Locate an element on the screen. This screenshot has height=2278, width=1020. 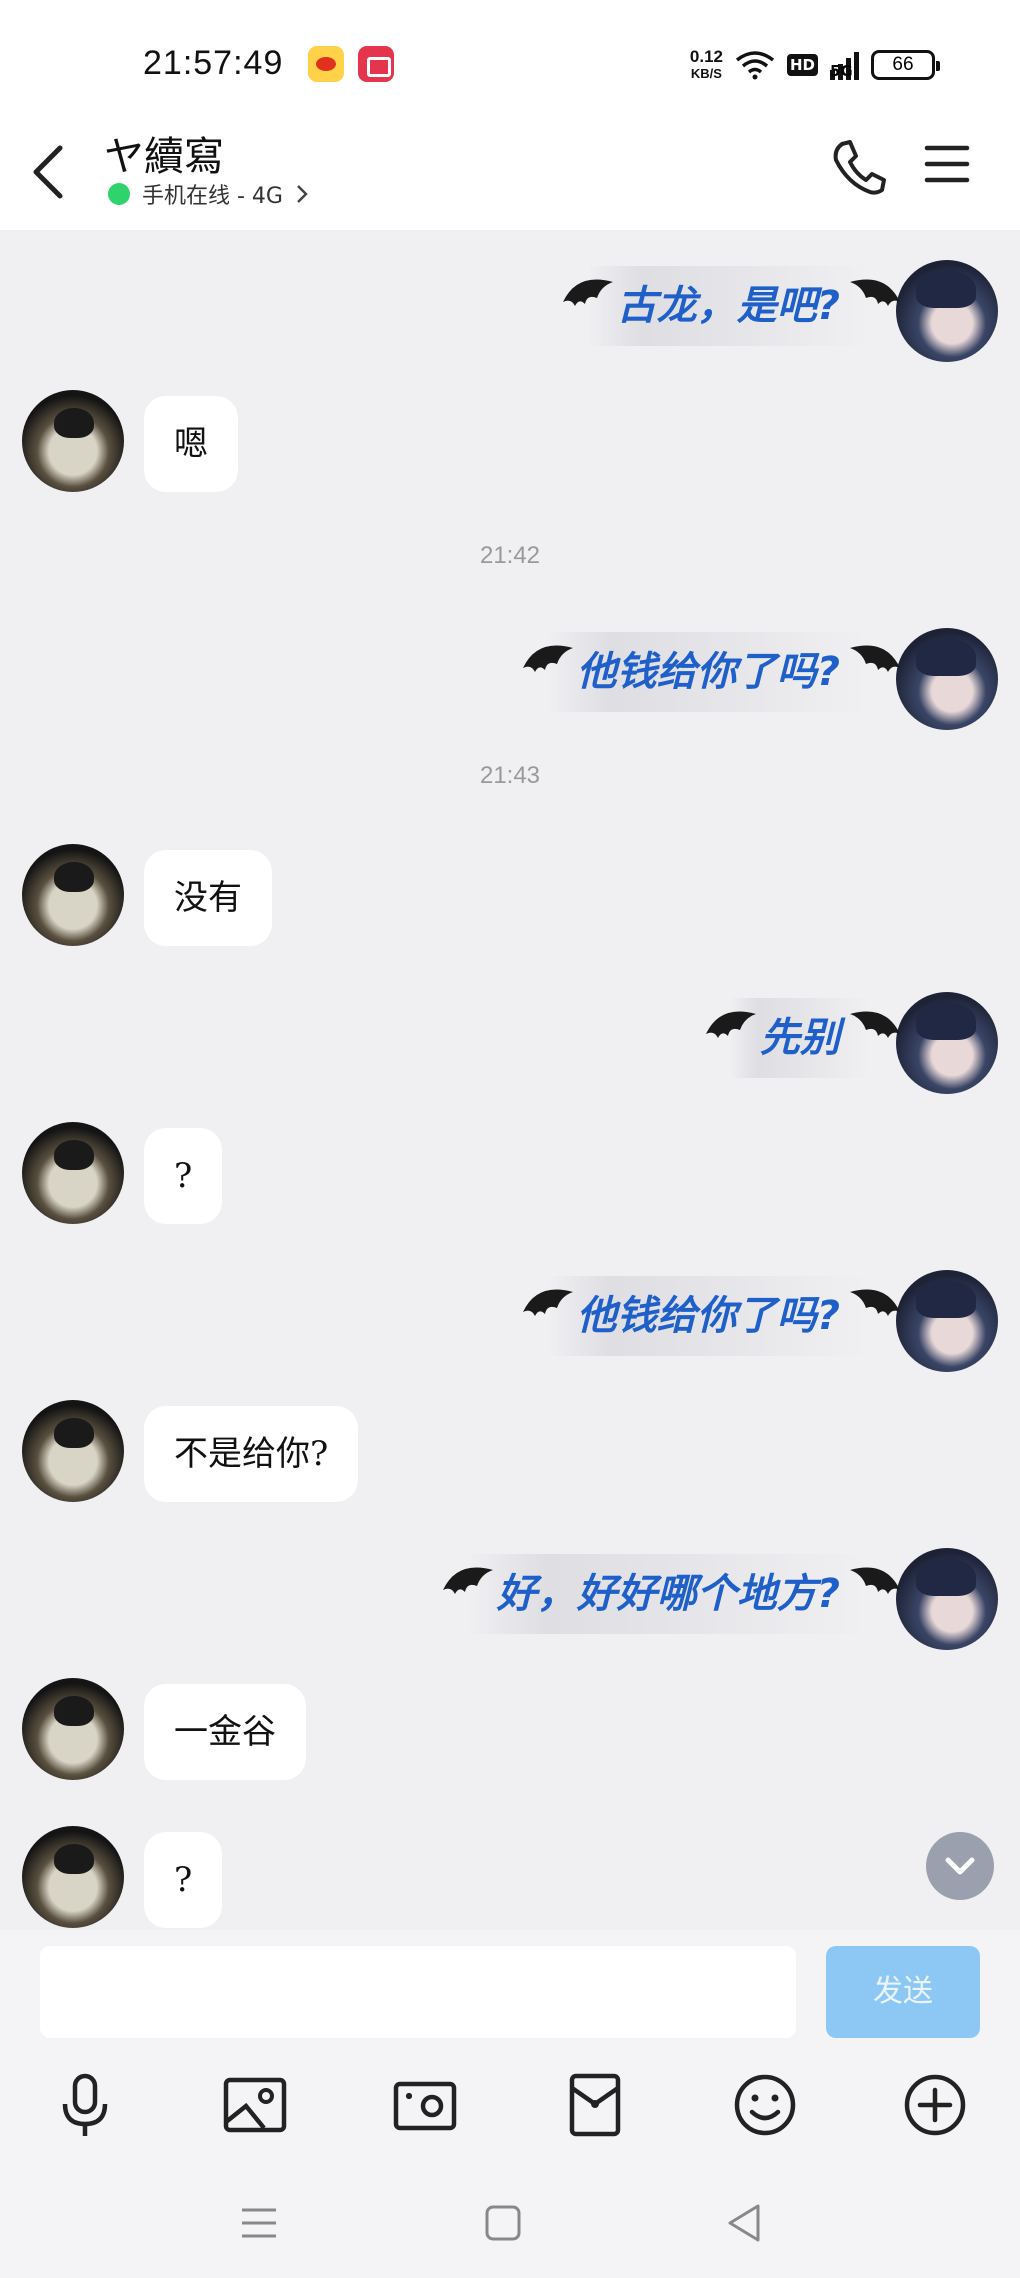
scroll-to-bottom-button is located at coordinates (960, 1866).